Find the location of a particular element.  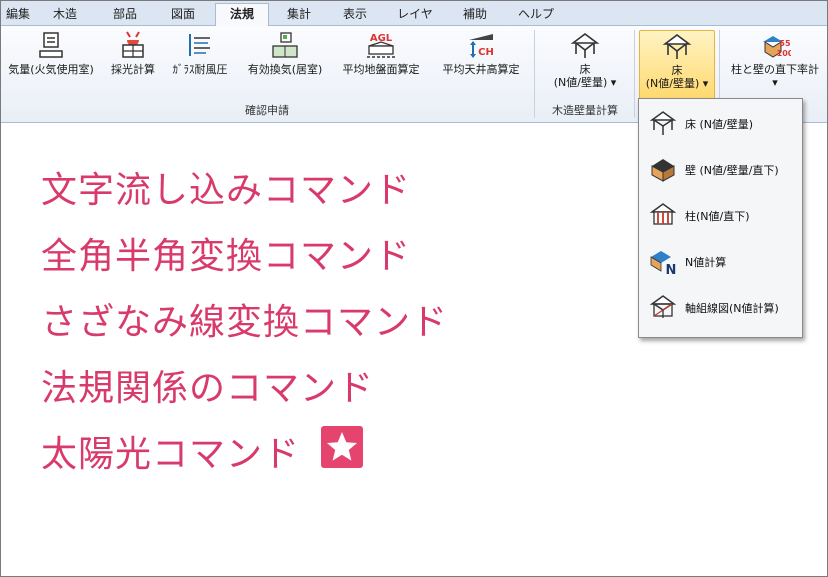

floor-nvalue-dropdown-line2: (N値/壁量) ▾ is located at coordinates (677, 83).